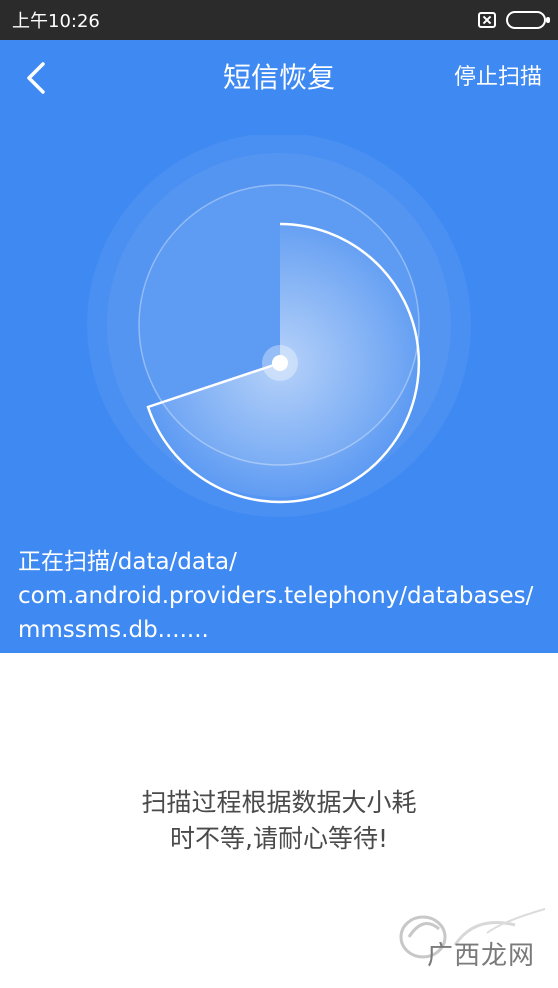  What do you see at coordinates (279, 78) in the screenshot?
I see `top-app-bar: 短信恢复 停止扫描` at bounding box center [279, 78].